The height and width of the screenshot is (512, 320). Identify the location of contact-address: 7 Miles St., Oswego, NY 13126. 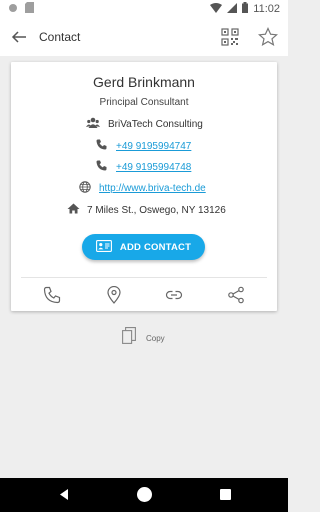
(156, 210).